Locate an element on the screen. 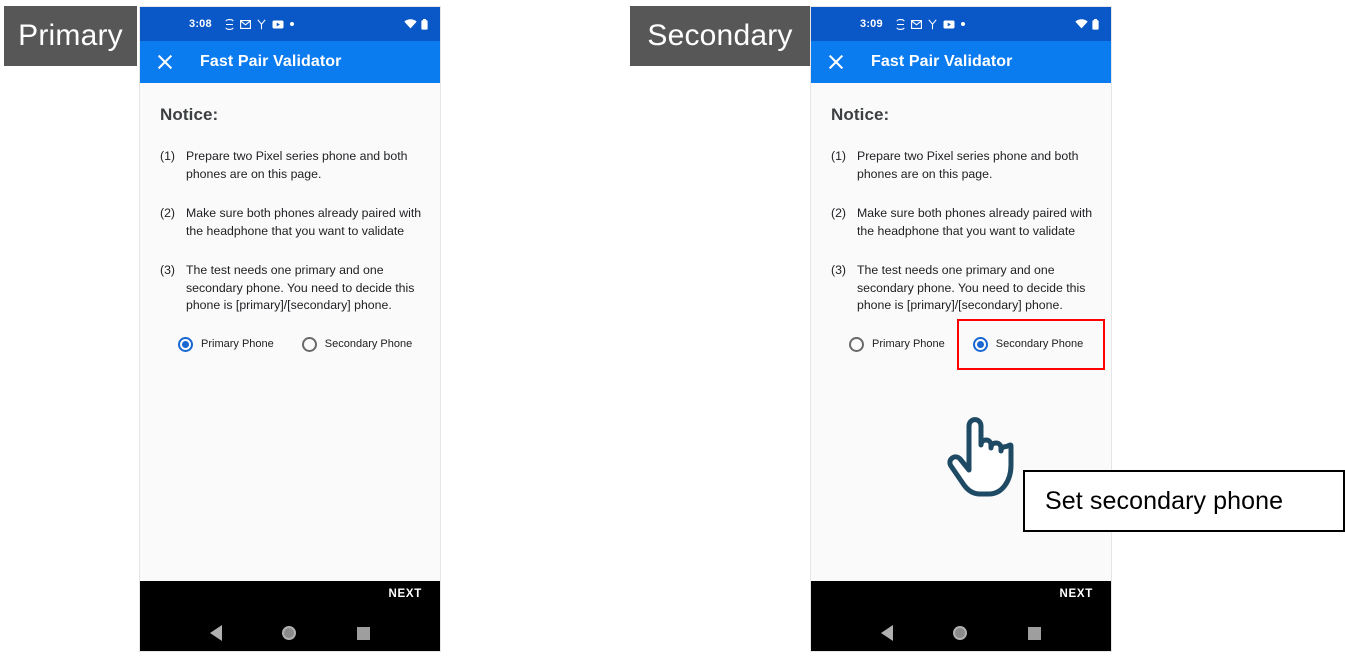 This screenshot has height=658, width=1345. secondary-role-badge: Secondary is located at coordinates (720, 36).